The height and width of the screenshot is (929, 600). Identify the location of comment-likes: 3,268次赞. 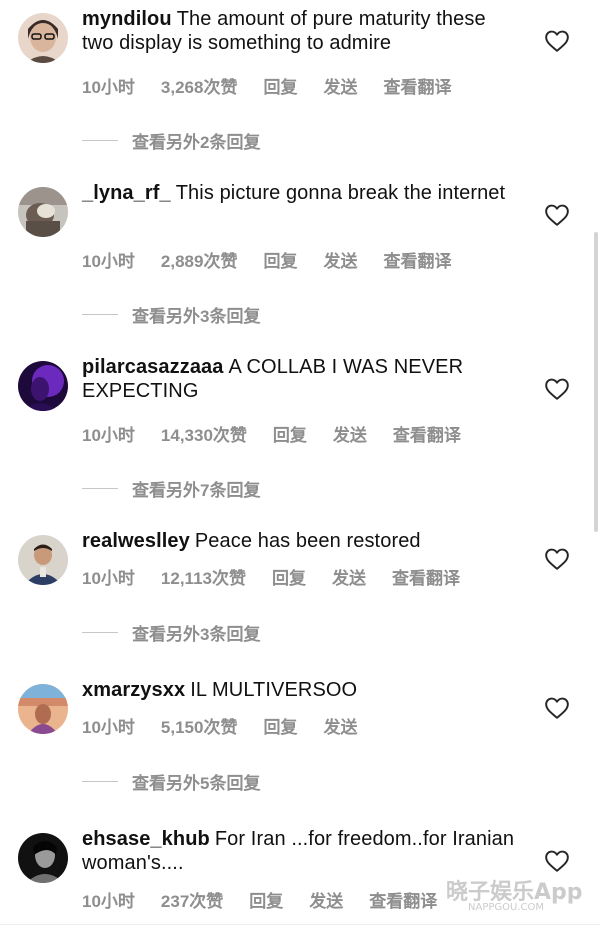
(199, 85).